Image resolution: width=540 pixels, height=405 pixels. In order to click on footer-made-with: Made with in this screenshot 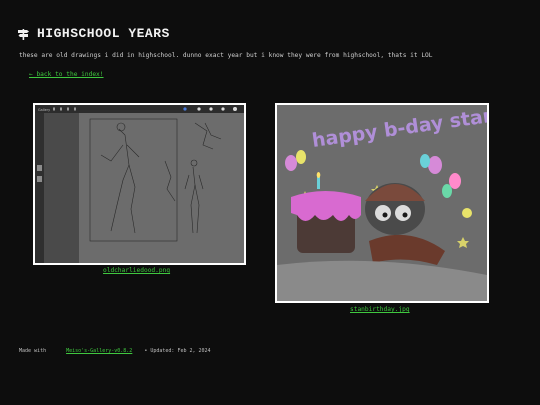, I will do `click(33, 351)`.